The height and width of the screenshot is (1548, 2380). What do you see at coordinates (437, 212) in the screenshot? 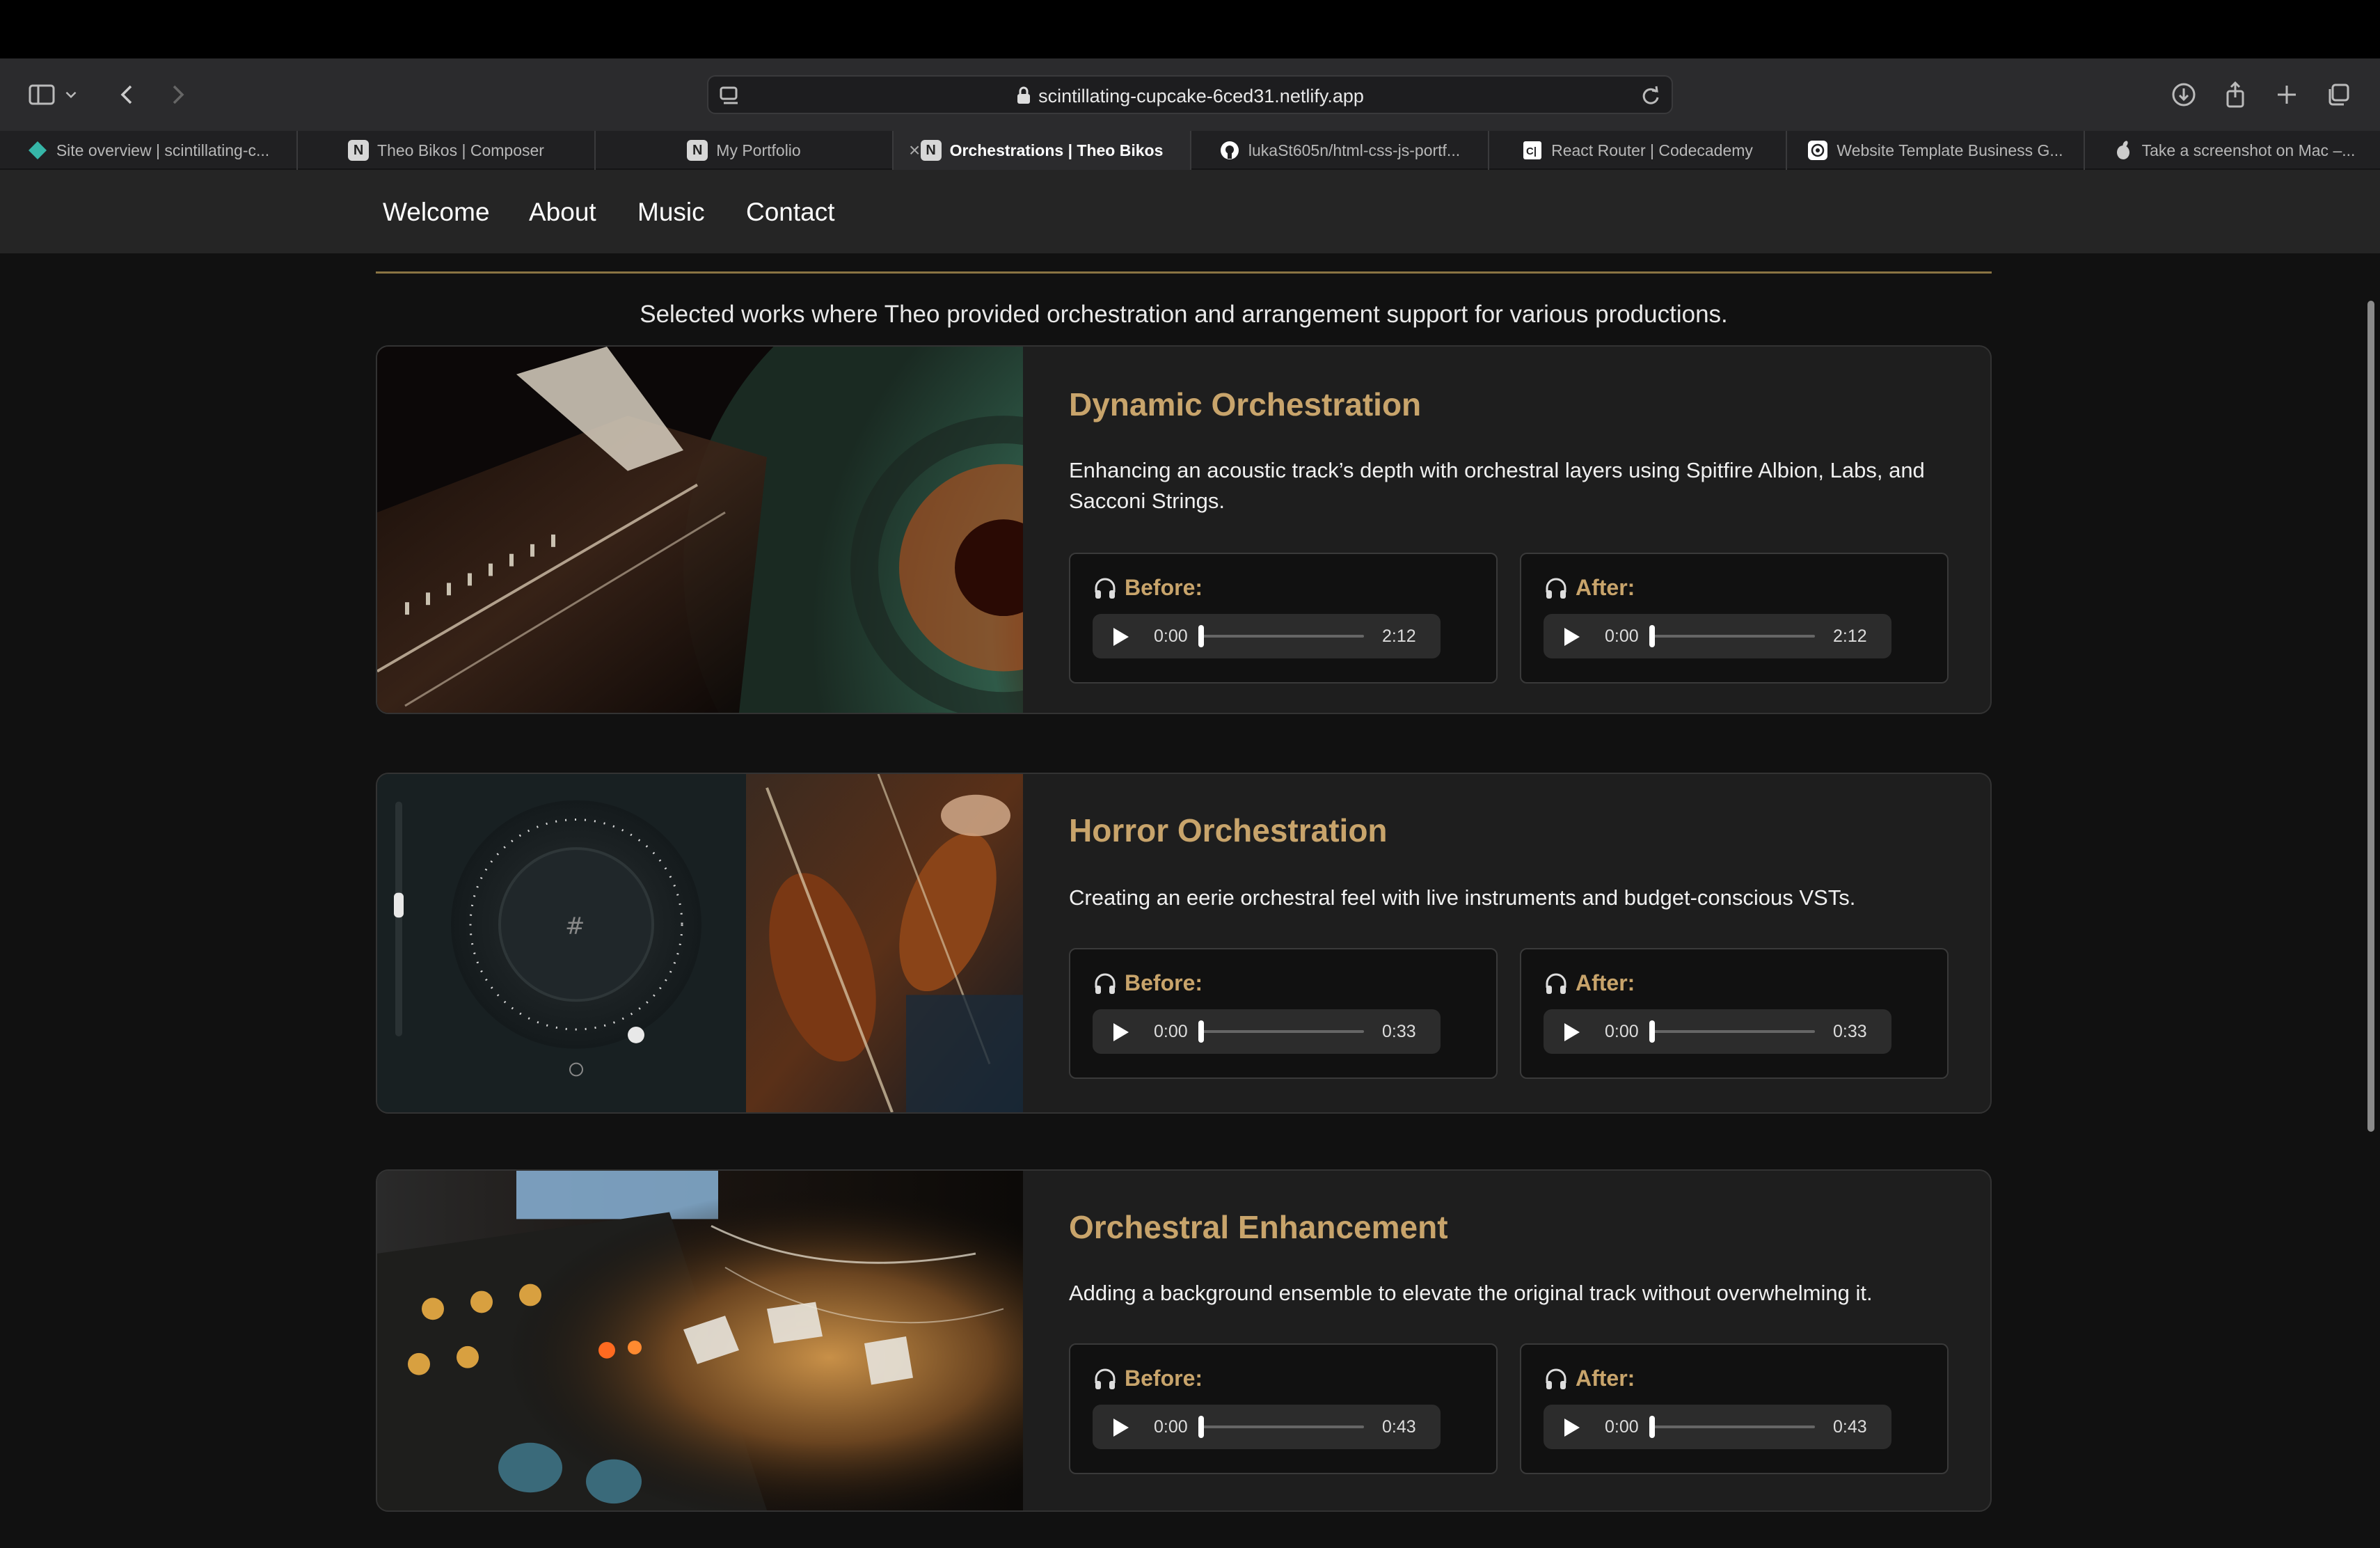
I see `nav-welcome: Welcome` at bounding box center [437, 212].